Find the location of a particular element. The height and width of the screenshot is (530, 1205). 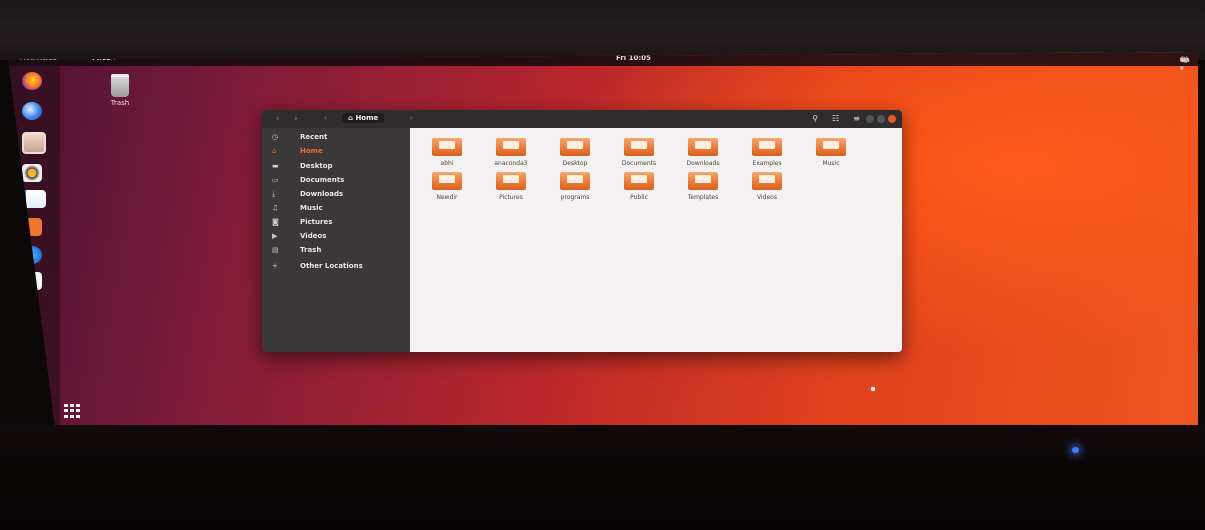

folder-label: Desktop is located at coordinates (575, 163).